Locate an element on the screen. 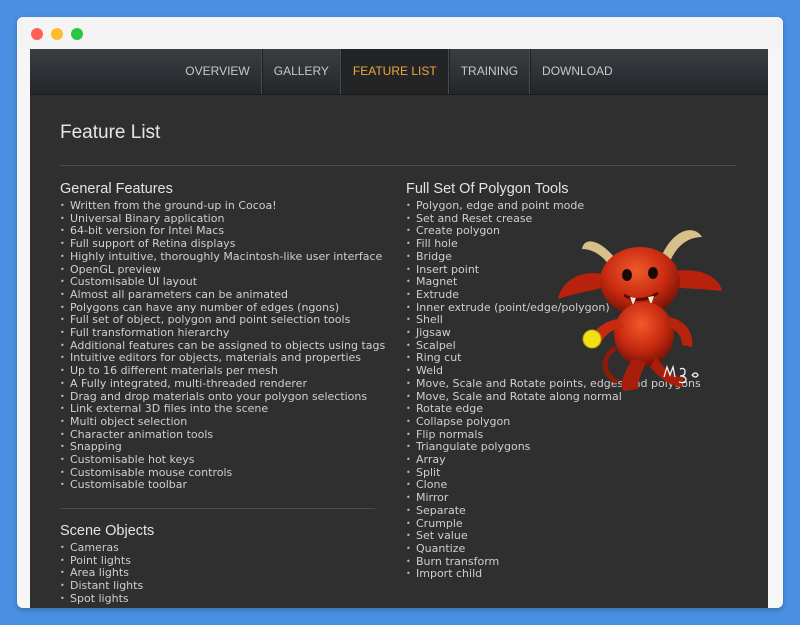 The height and width of the screenshot is (625, 800). list-item: Split is located at coordinates (571, 473).